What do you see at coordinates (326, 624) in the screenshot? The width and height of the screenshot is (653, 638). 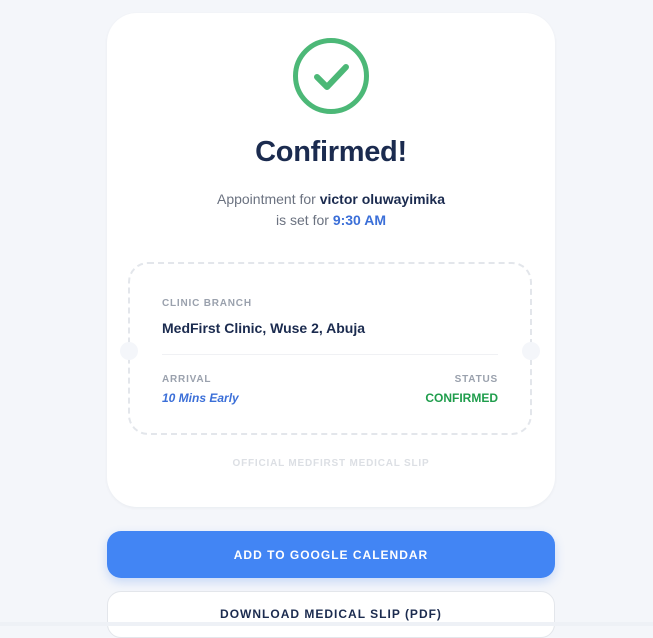 I see `bottom-edge` at bounding box center [326, 624].